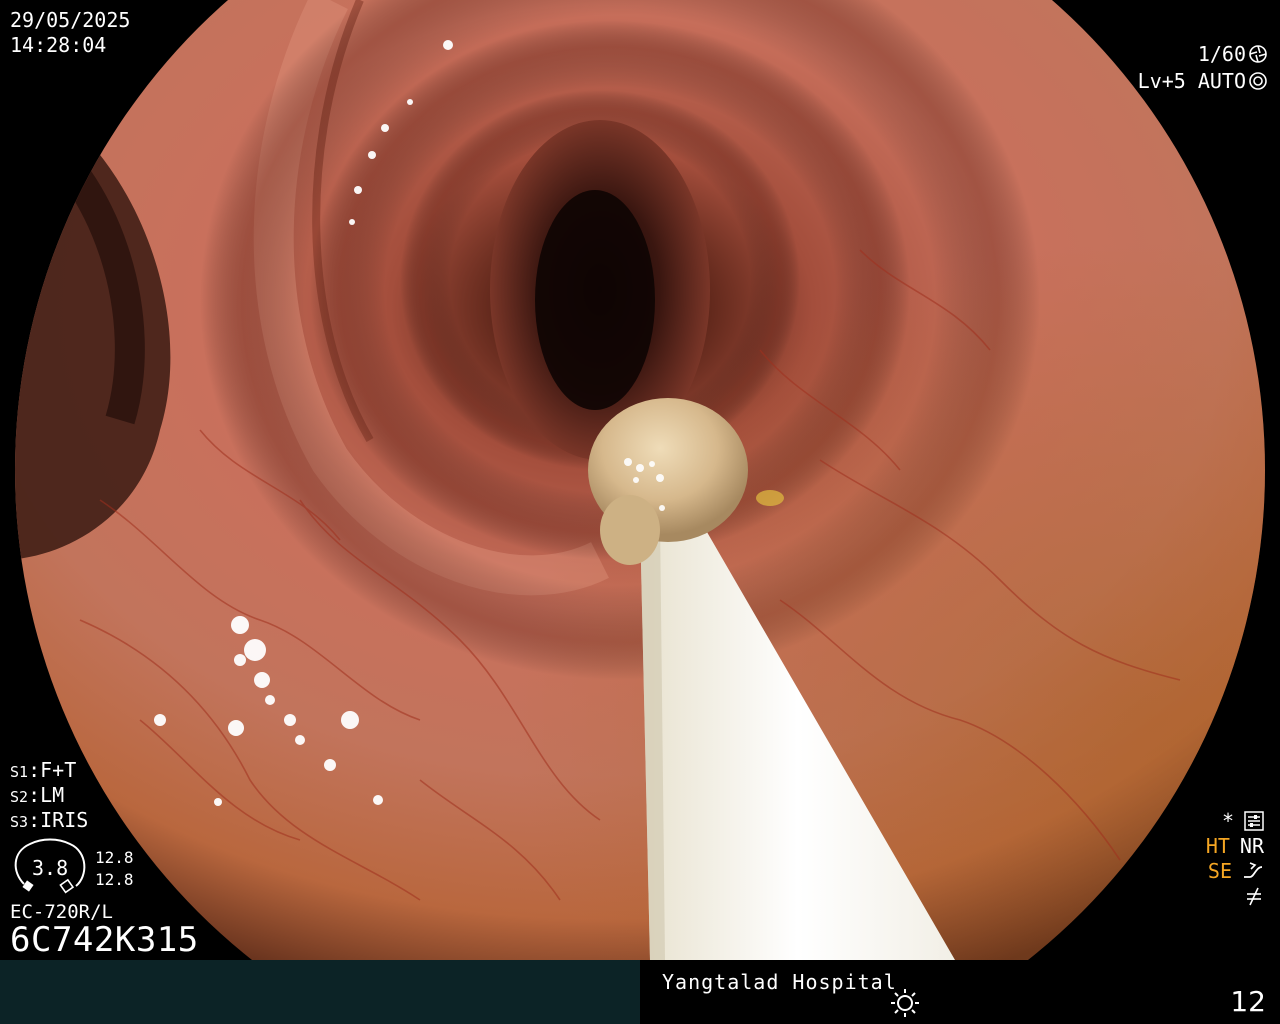  I want to click on setting-s1: S1: F+T, so click(43, 770).